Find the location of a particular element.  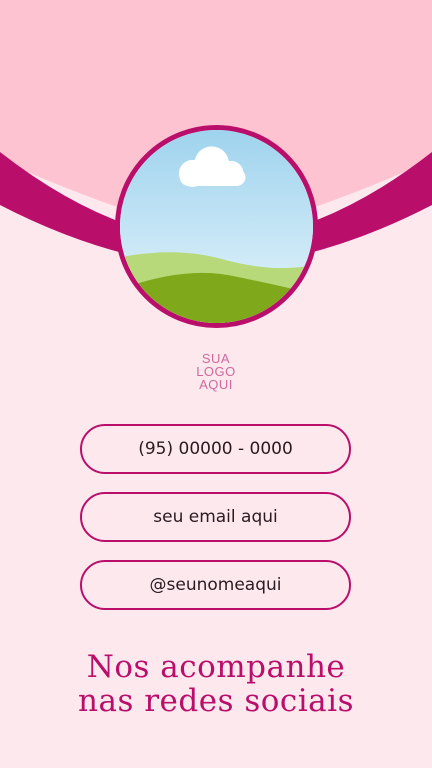

tagline-line-2: nas redes sociais is located at coordinates (216, 701).